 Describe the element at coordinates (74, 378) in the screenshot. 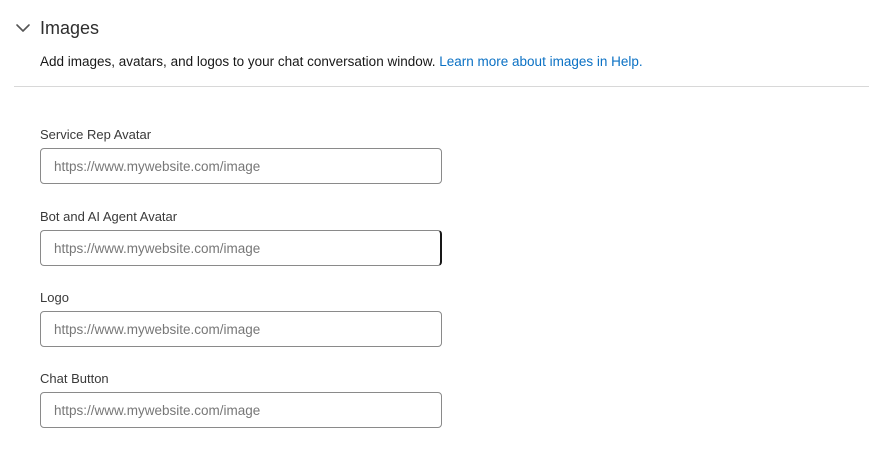

I see `chat-button-label: Chat Button` at that location.